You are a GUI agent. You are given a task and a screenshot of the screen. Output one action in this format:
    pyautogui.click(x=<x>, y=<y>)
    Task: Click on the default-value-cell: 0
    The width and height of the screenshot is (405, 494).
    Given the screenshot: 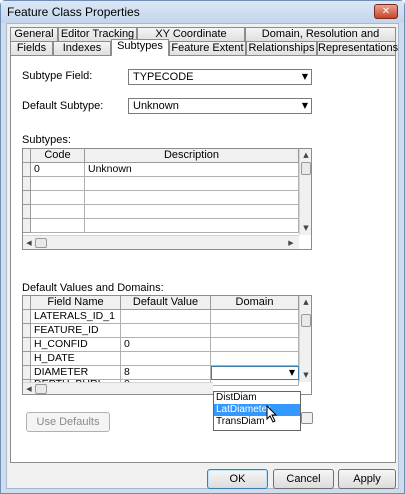 What is the action you would take?
    pyautogui.click(x=166, y=345)
    